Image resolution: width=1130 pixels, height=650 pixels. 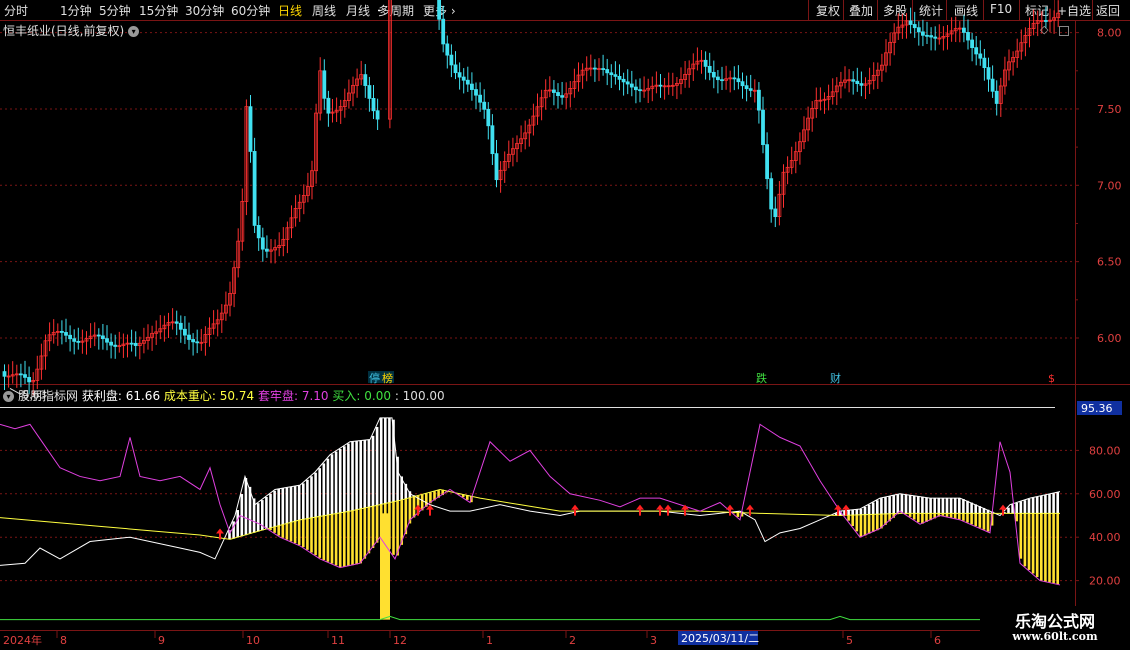 I want to click on profit-label: 获利盘: 61.66, so click(x=121, y=396).